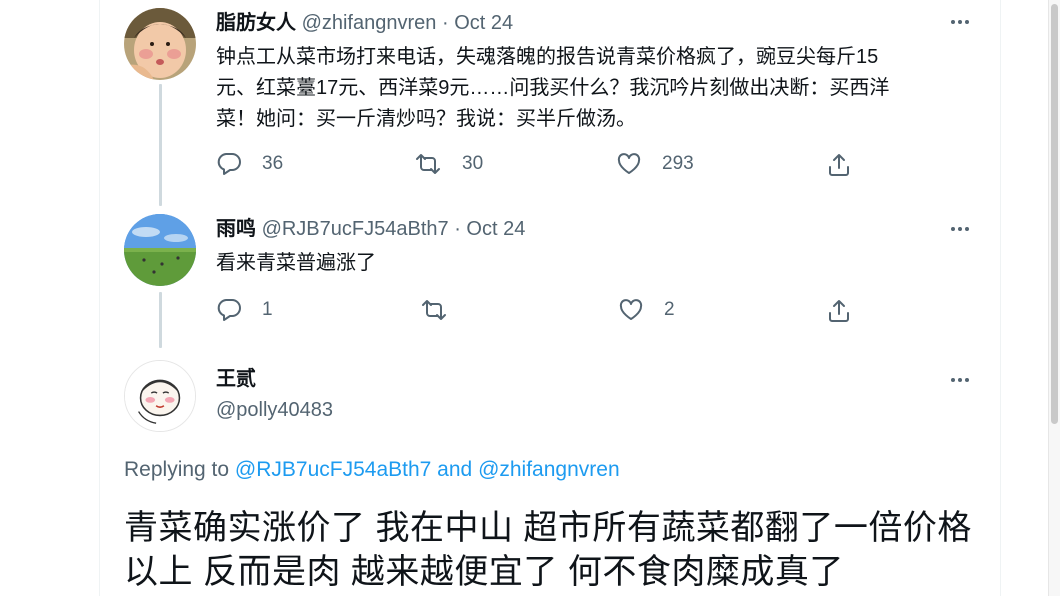 The image size is (1060, 596). I want to click on reply-button: 36, so click(249, 164).